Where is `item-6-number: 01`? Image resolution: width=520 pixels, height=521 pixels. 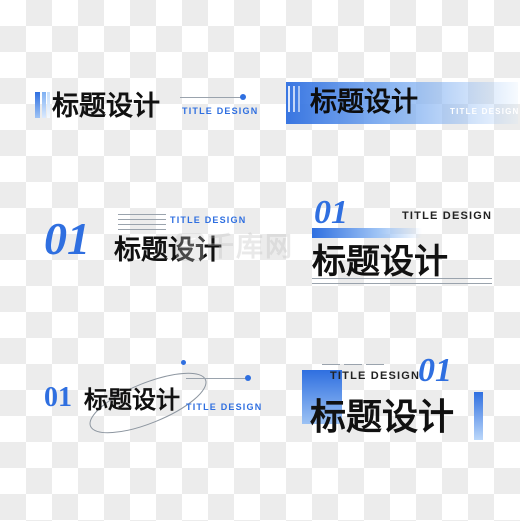
item-6-number: 01 is located at coordinates (435, 370).